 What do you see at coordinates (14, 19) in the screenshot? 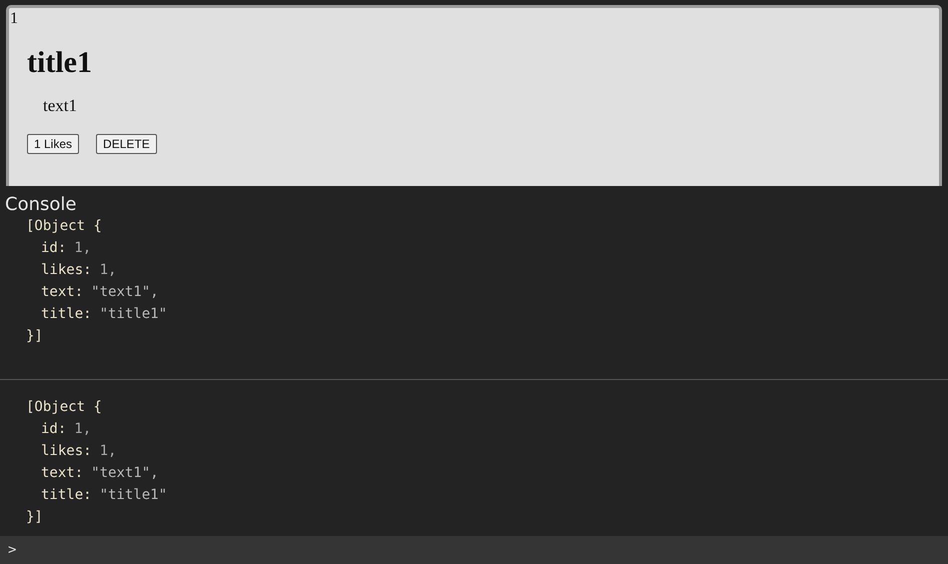
I see `post-id: 1` at bounding box center [14, 19].